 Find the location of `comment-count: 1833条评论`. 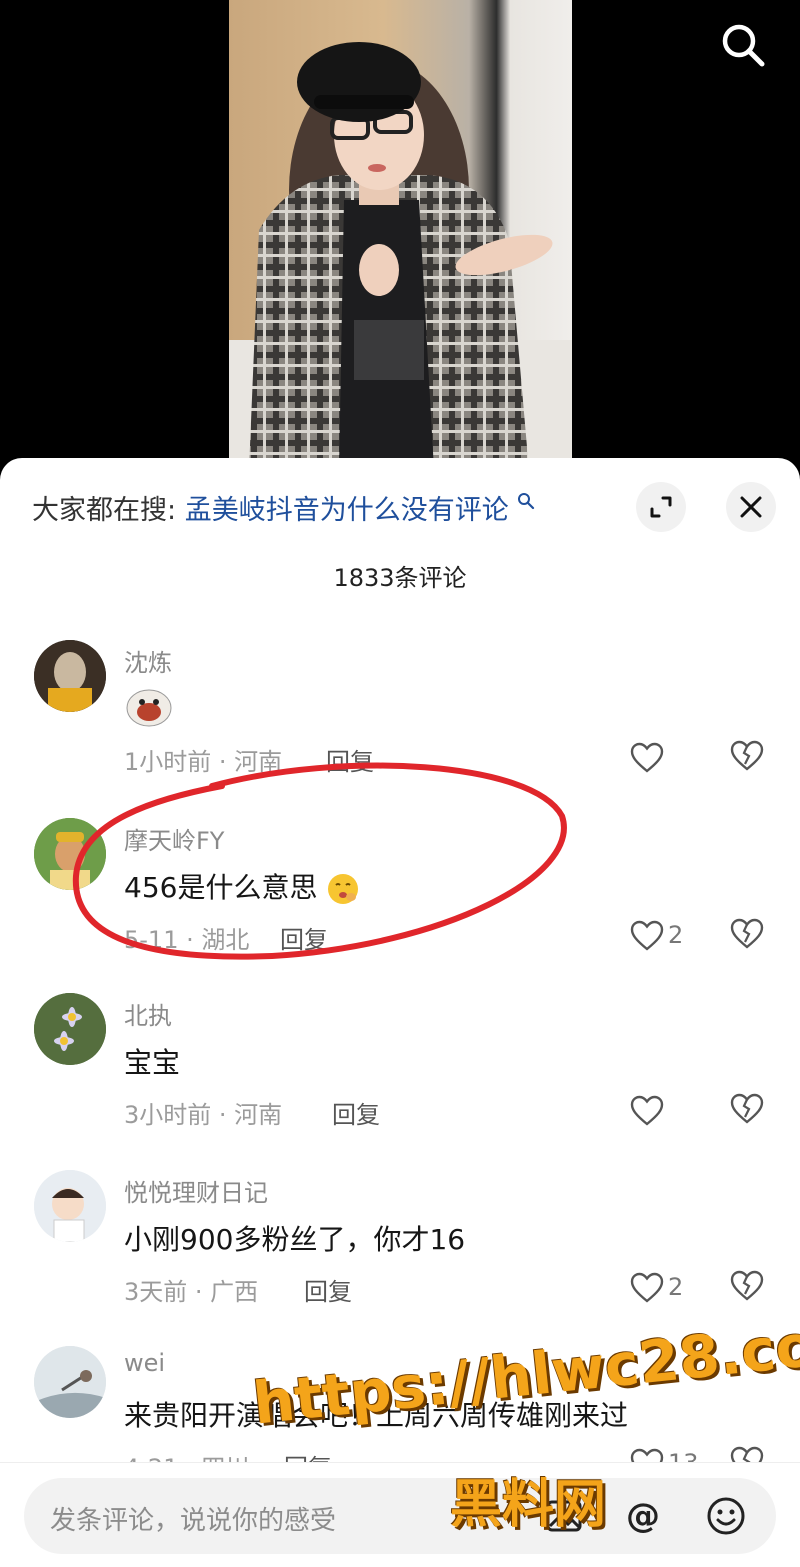

comment-count: 1833条评论 is located at coordinates (400, 578).